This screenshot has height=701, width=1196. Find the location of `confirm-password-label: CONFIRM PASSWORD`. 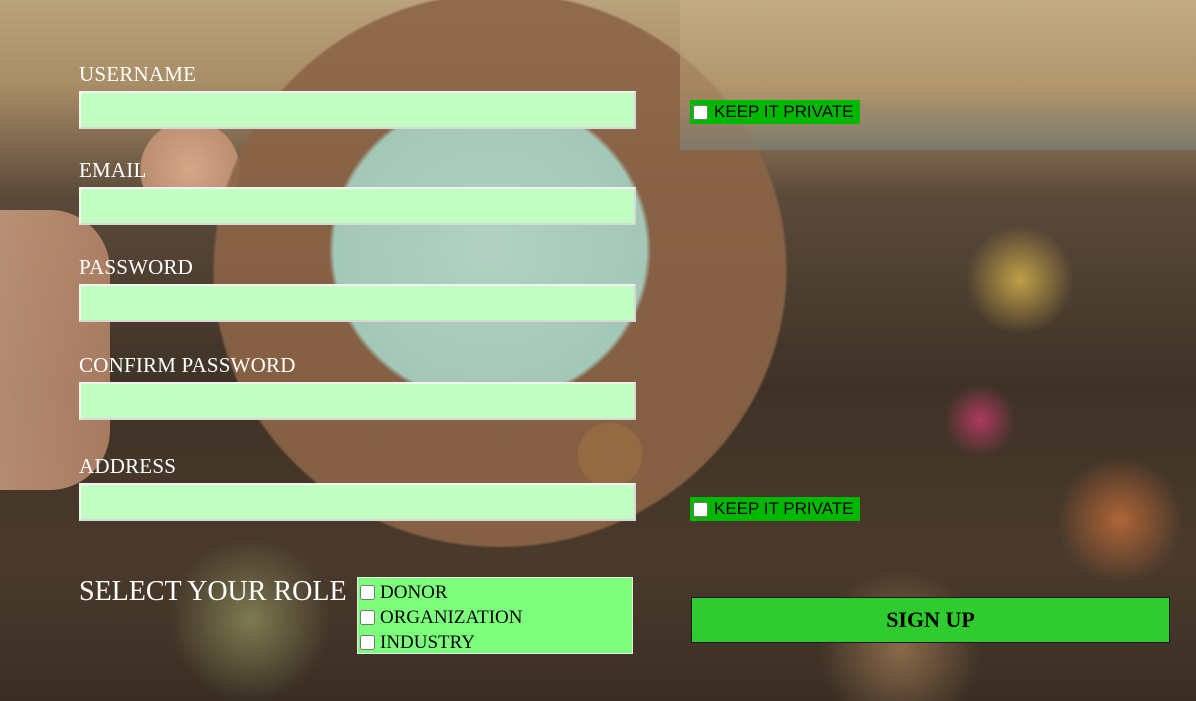

confirm-password-label: CONFIRM PASSWORD is located at coordinates (187, 365).